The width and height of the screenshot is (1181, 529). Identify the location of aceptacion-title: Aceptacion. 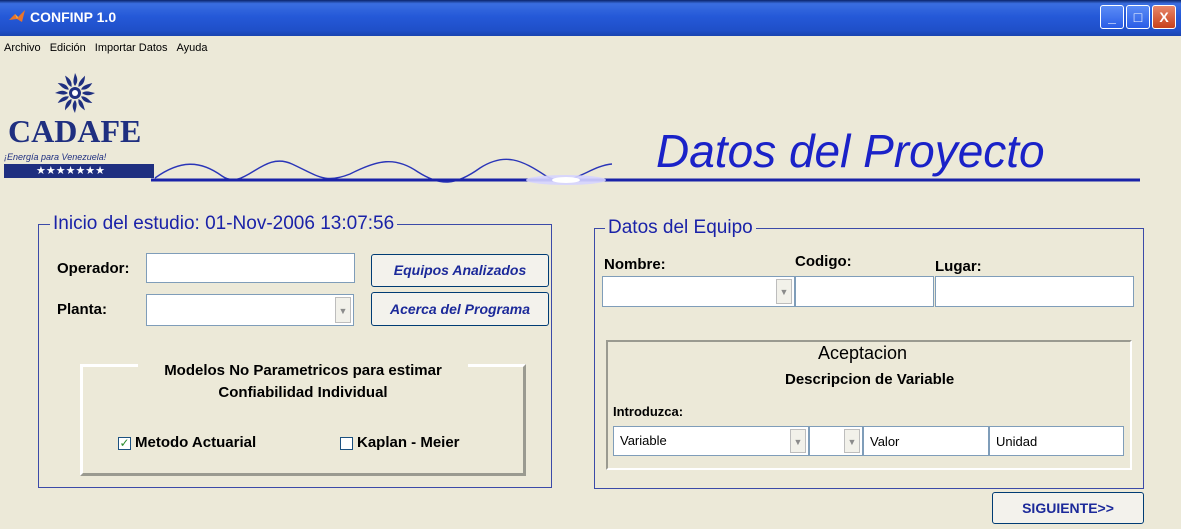
(863, 353).